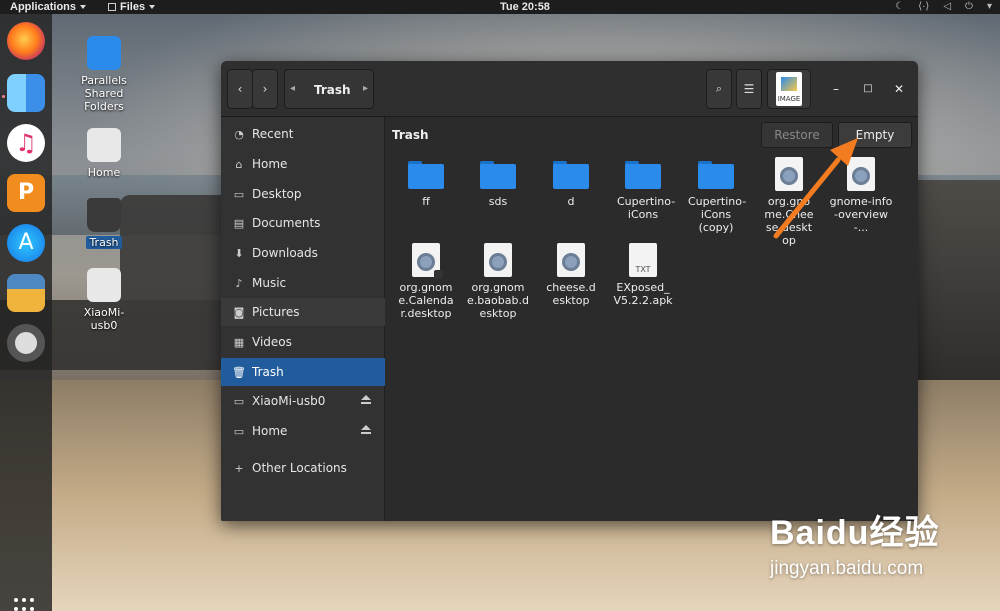  What do you see at coordinates (498, 300) in the screenshot?
I see `file-label: org.gnome.baobab.desktop` at bounding box center [498, 300].